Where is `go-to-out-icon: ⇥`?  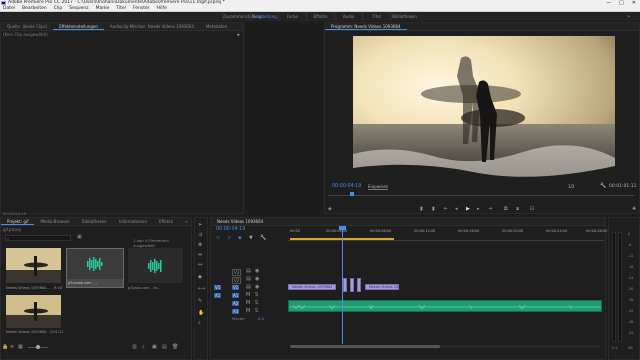 go-to-out-icon: ⇥ is located at coordinates (490, 209).